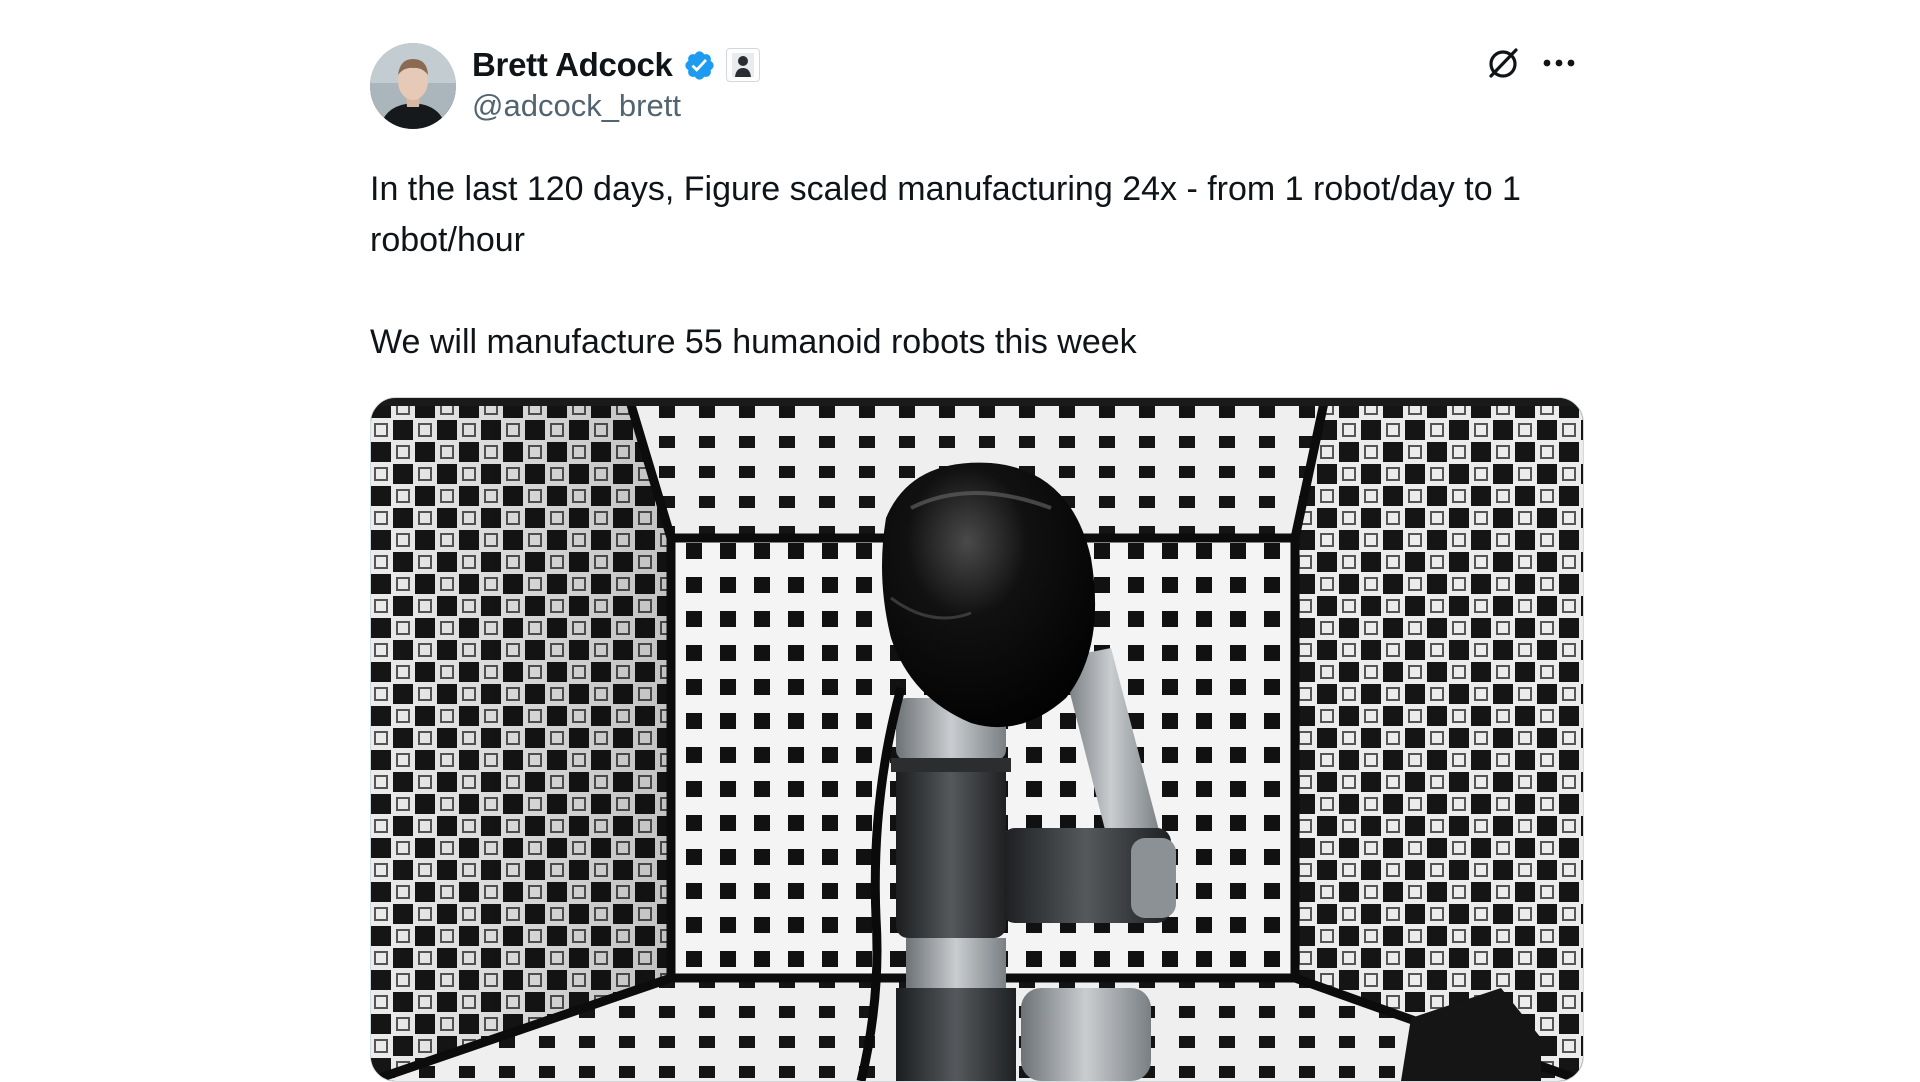 This screenshot has height=1082, width=1920. I want to click on display-name: Brett Adcock, so click(572, 65).